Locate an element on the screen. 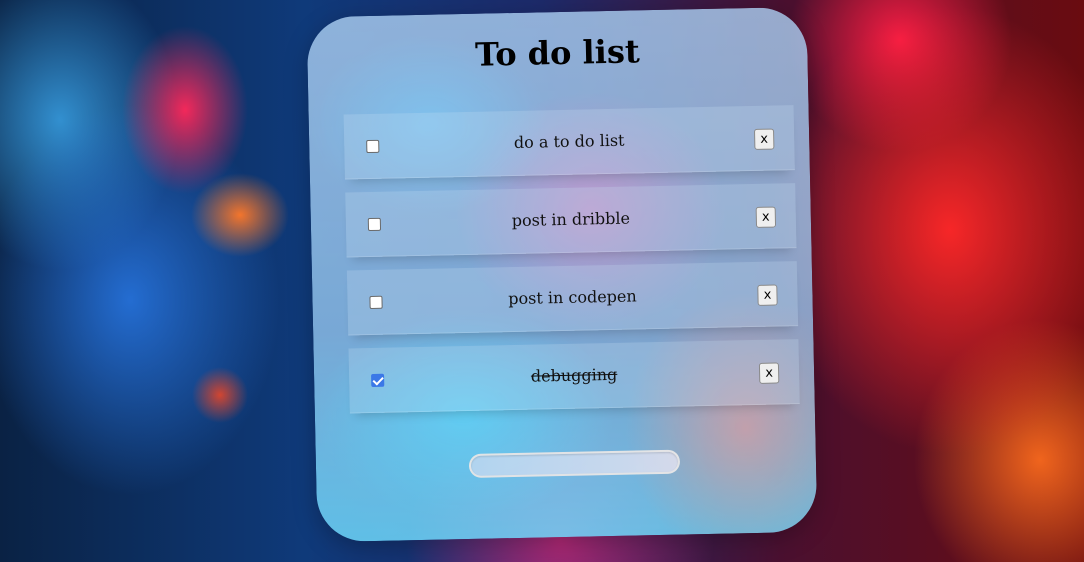 The height and width of the screenshot is (562, 1084). todo-text: do a to do list is located at coordinates (569, 141).